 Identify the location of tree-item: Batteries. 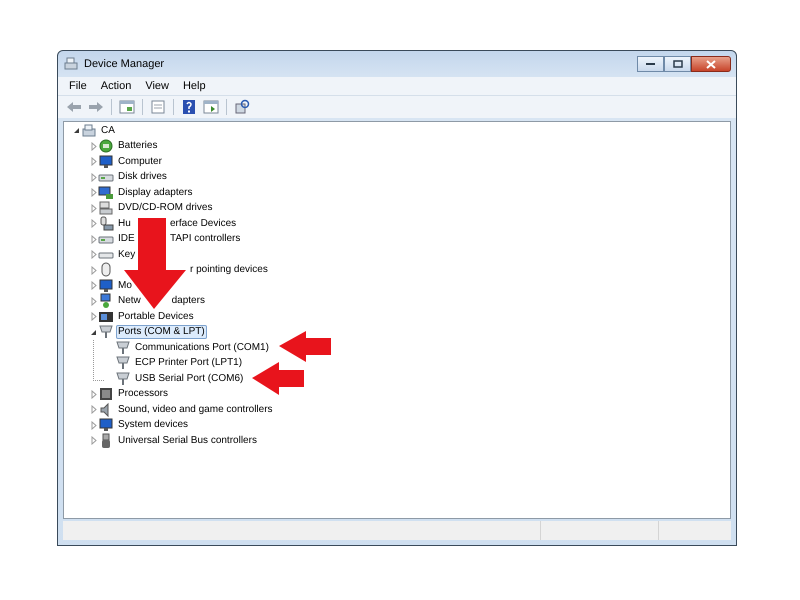
(138, 146).